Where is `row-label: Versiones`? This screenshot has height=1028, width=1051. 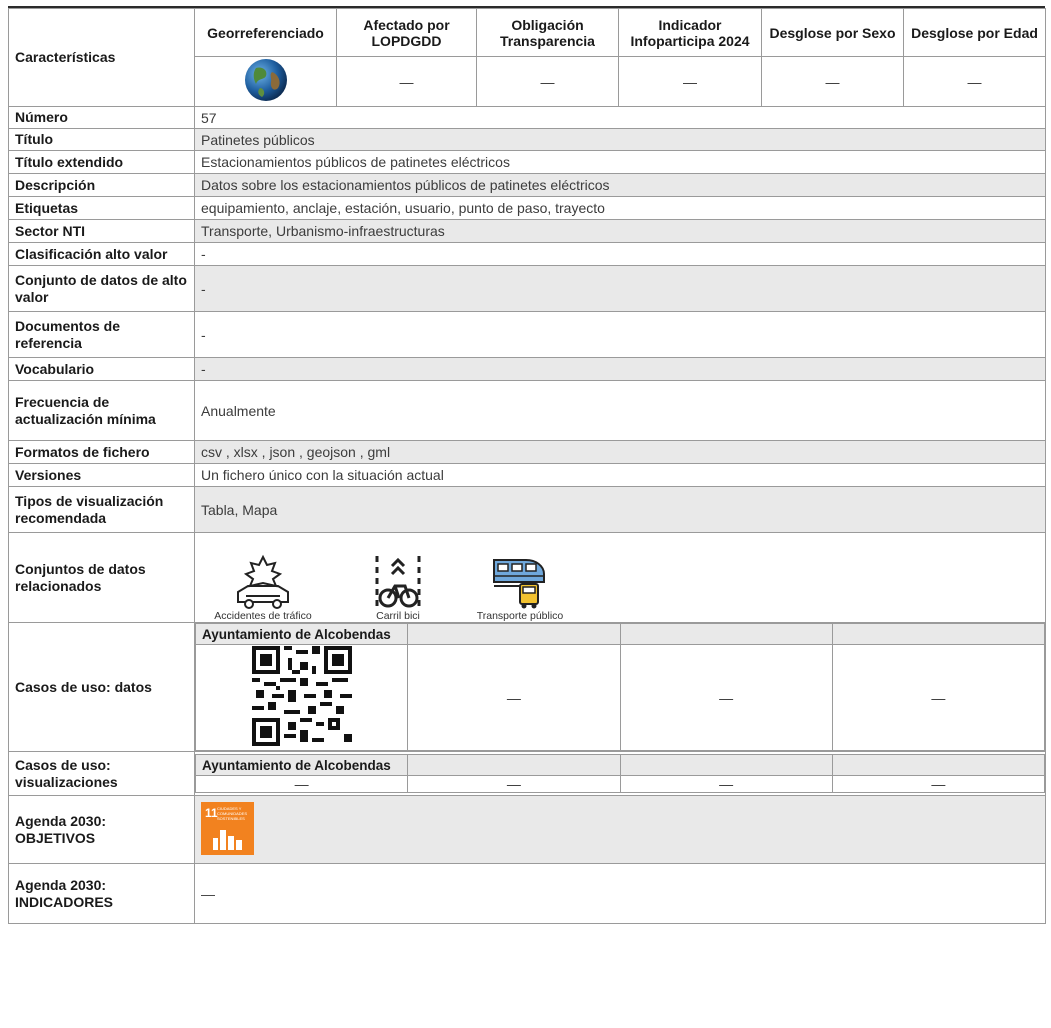 row-label: Versiones is located at coordinates (101, 475).